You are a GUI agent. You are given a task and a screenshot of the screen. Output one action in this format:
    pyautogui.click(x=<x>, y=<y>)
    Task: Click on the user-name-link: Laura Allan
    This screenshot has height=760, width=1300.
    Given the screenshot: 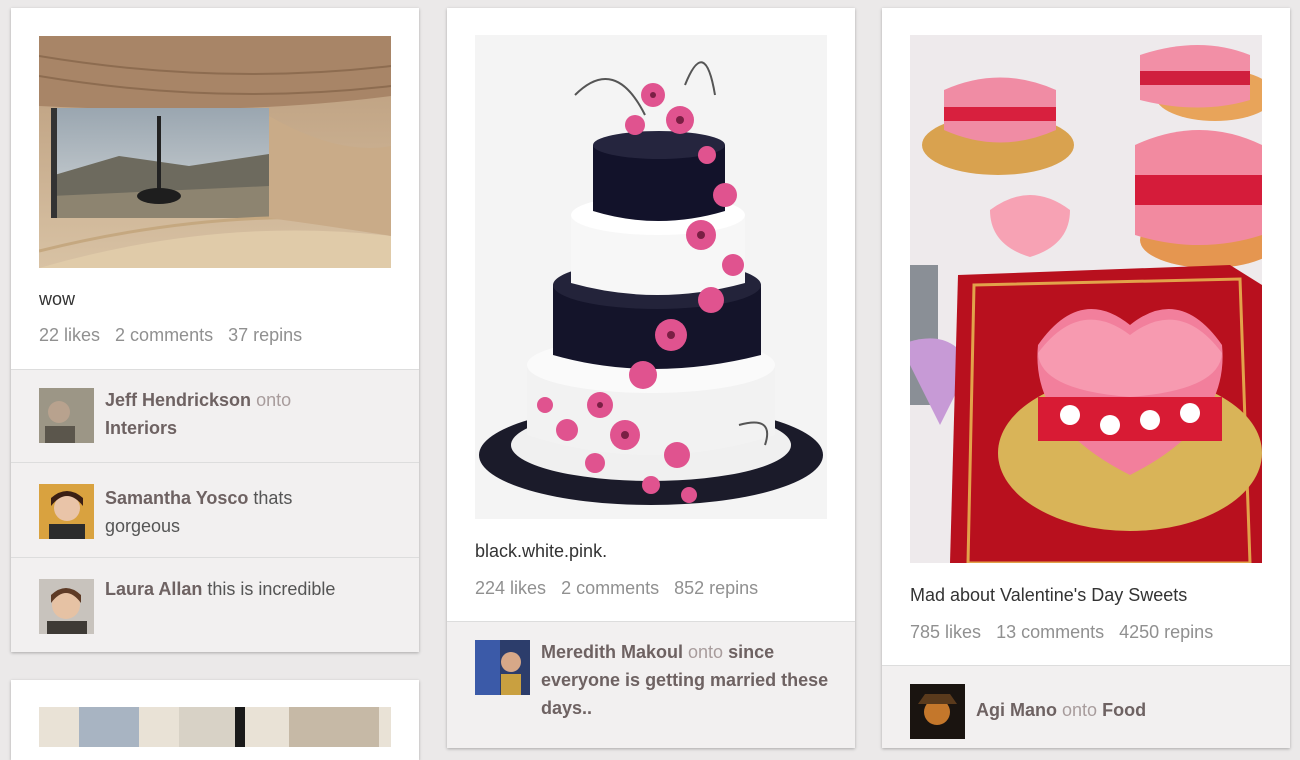 What is the action you would take?
    pyautogui.click(x=153, y=589)
    